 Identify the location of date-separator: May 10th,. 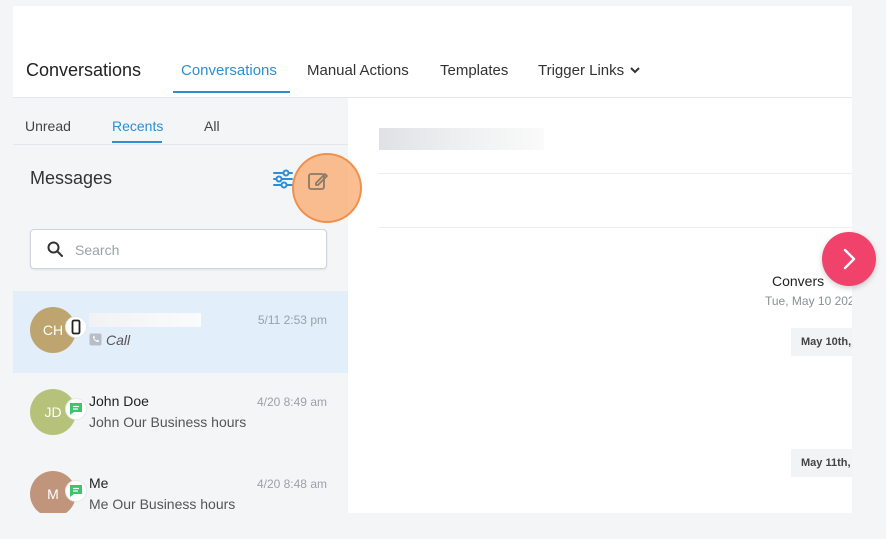
(821, 342).